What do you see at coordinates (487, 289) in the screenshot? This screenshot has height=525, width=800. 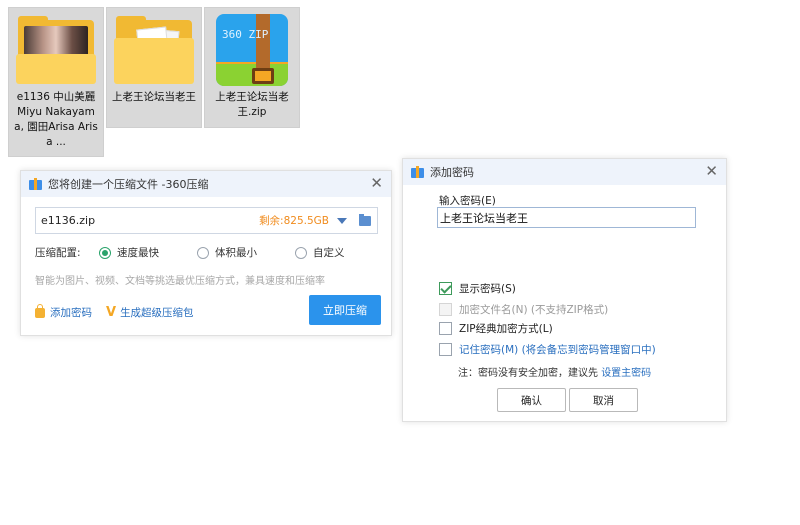 I see `show-password-label: 显示密码(S)` at bounding box center [487, 289].